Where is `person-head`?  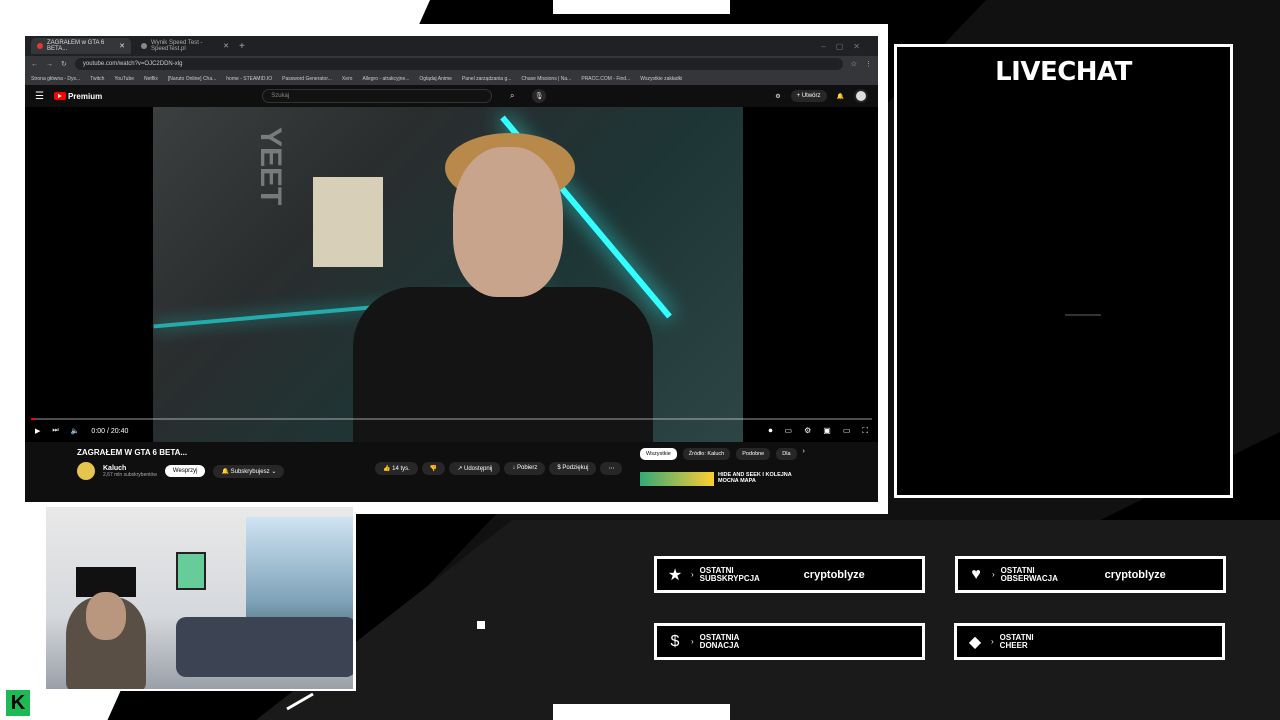
person-head is located at coordinates (508, 222).